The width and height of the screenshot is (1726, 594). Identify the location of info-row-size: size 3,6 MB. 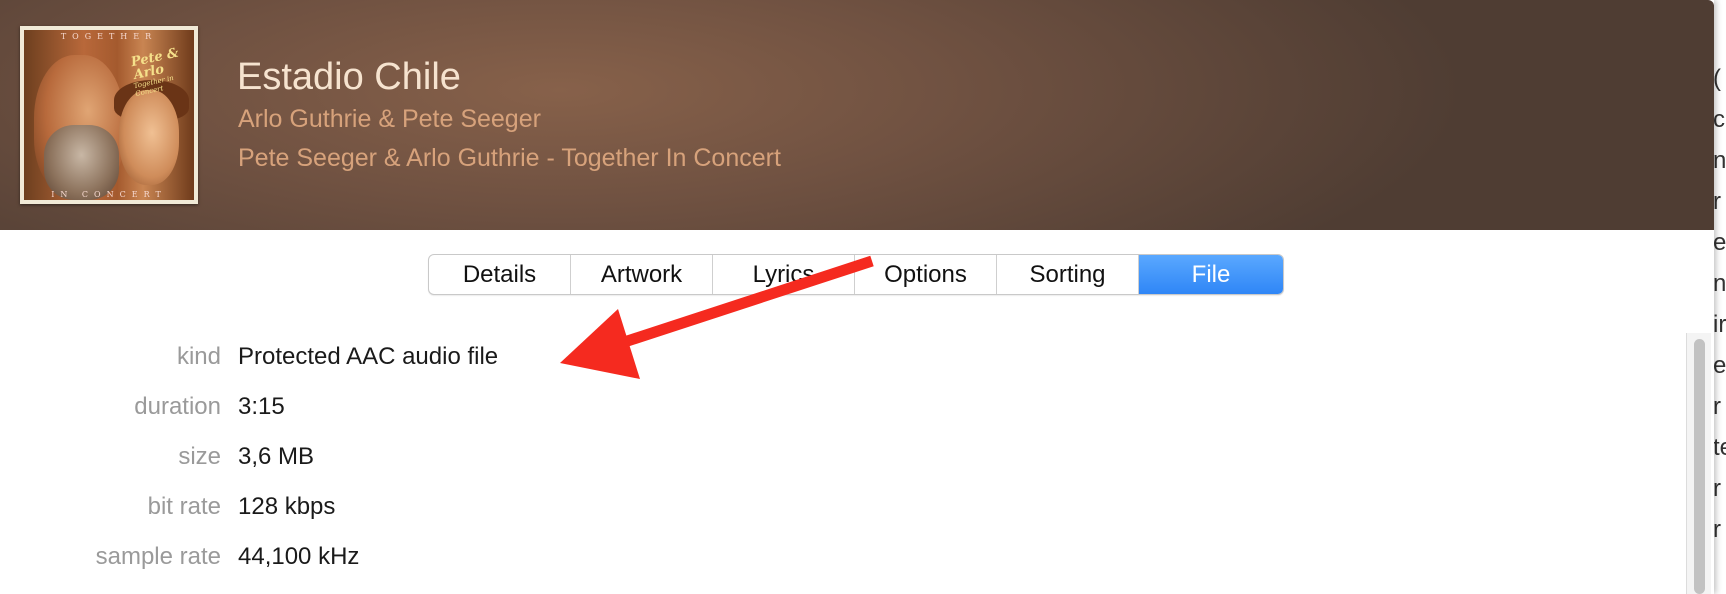
(450, 468).